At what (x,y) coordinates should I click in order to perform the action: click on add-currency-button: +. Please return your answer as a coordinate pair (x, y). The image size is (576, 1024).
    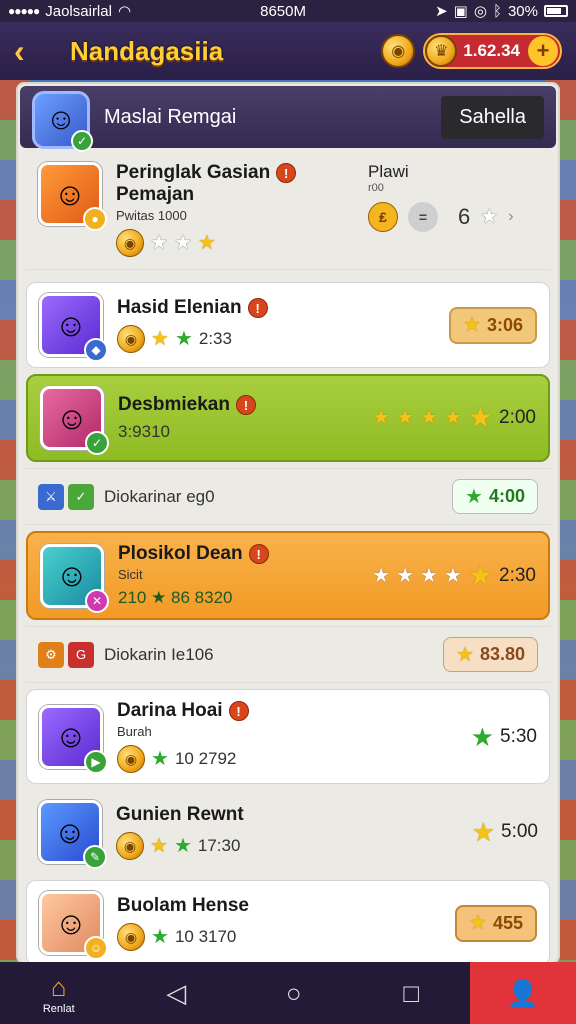
    Looking at the image, I should click on (543, 51).